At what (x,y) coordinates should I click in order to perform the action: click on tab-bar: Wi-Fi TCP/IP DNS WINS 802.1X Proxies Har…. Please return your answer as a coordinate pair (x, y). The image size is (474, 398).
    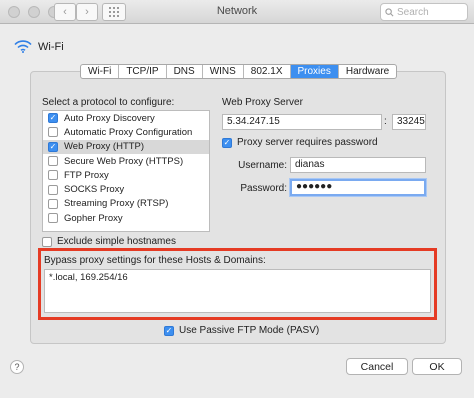
    Looking at the image, I should click on (239, 71).